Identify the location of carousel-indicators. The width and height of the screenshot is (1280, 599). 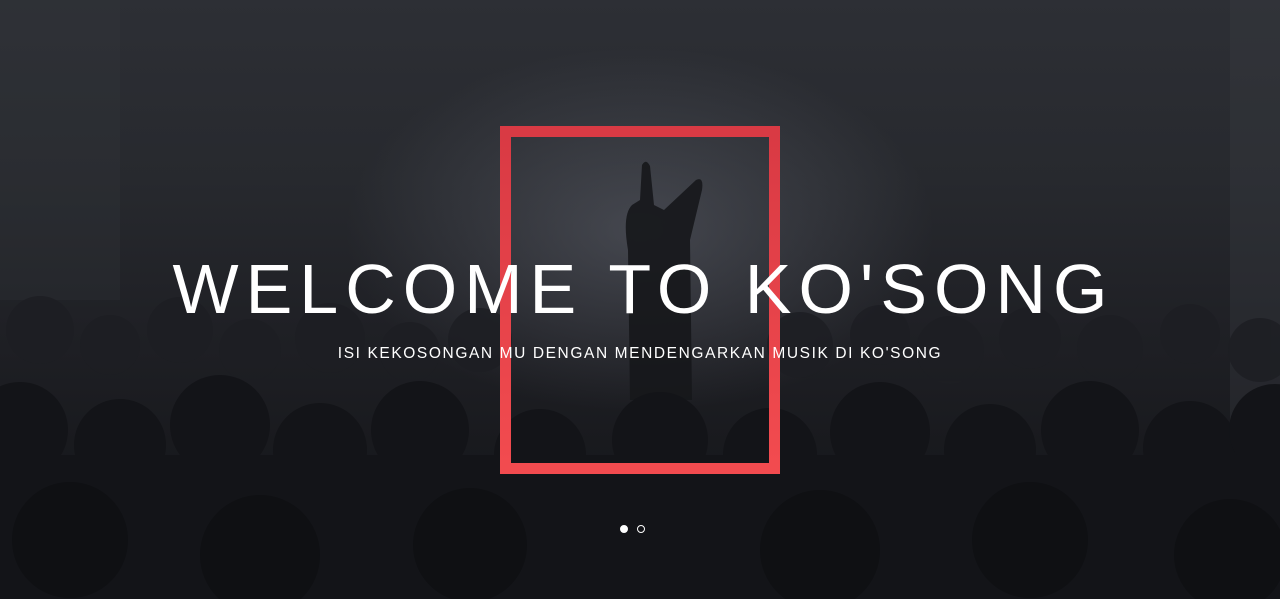
(632, 529).